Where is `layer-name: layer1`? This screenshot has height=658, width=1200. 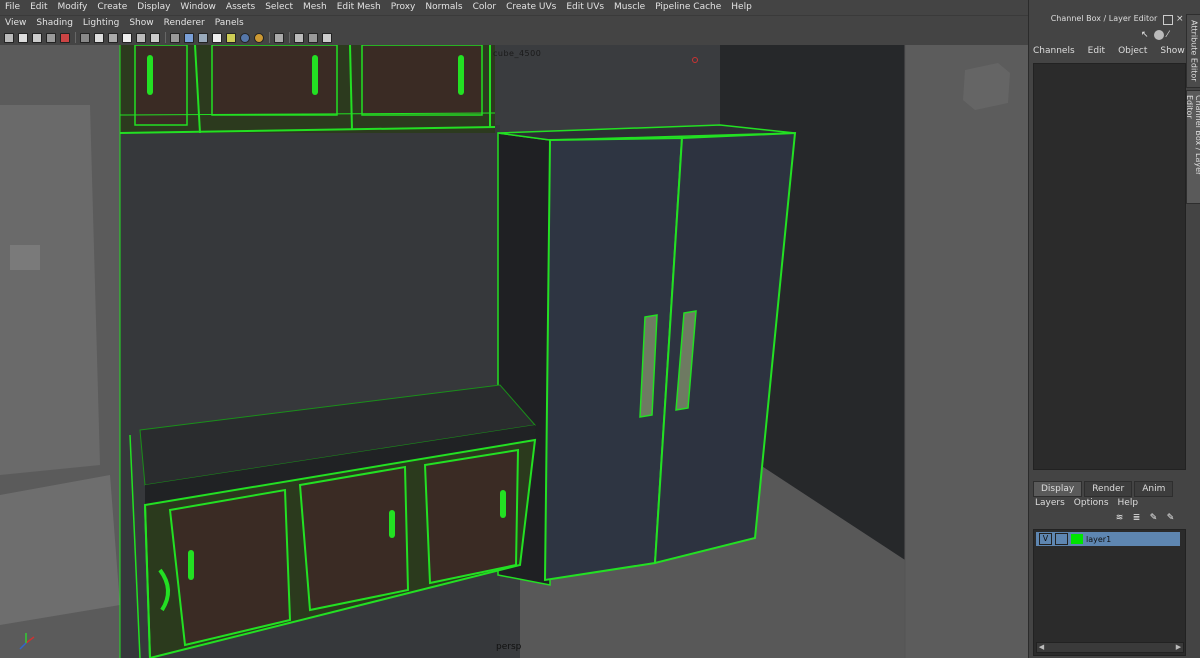 layer-name: layer1 is located at coordinates (1099, 539).